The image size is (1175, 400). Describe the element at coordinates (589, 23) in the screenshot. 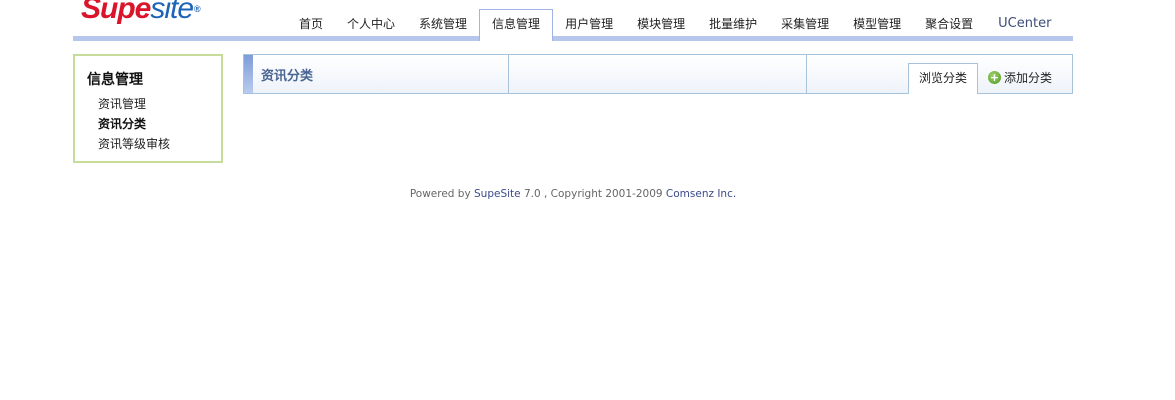

I see `nav-user-management: 用户管理` at that location.